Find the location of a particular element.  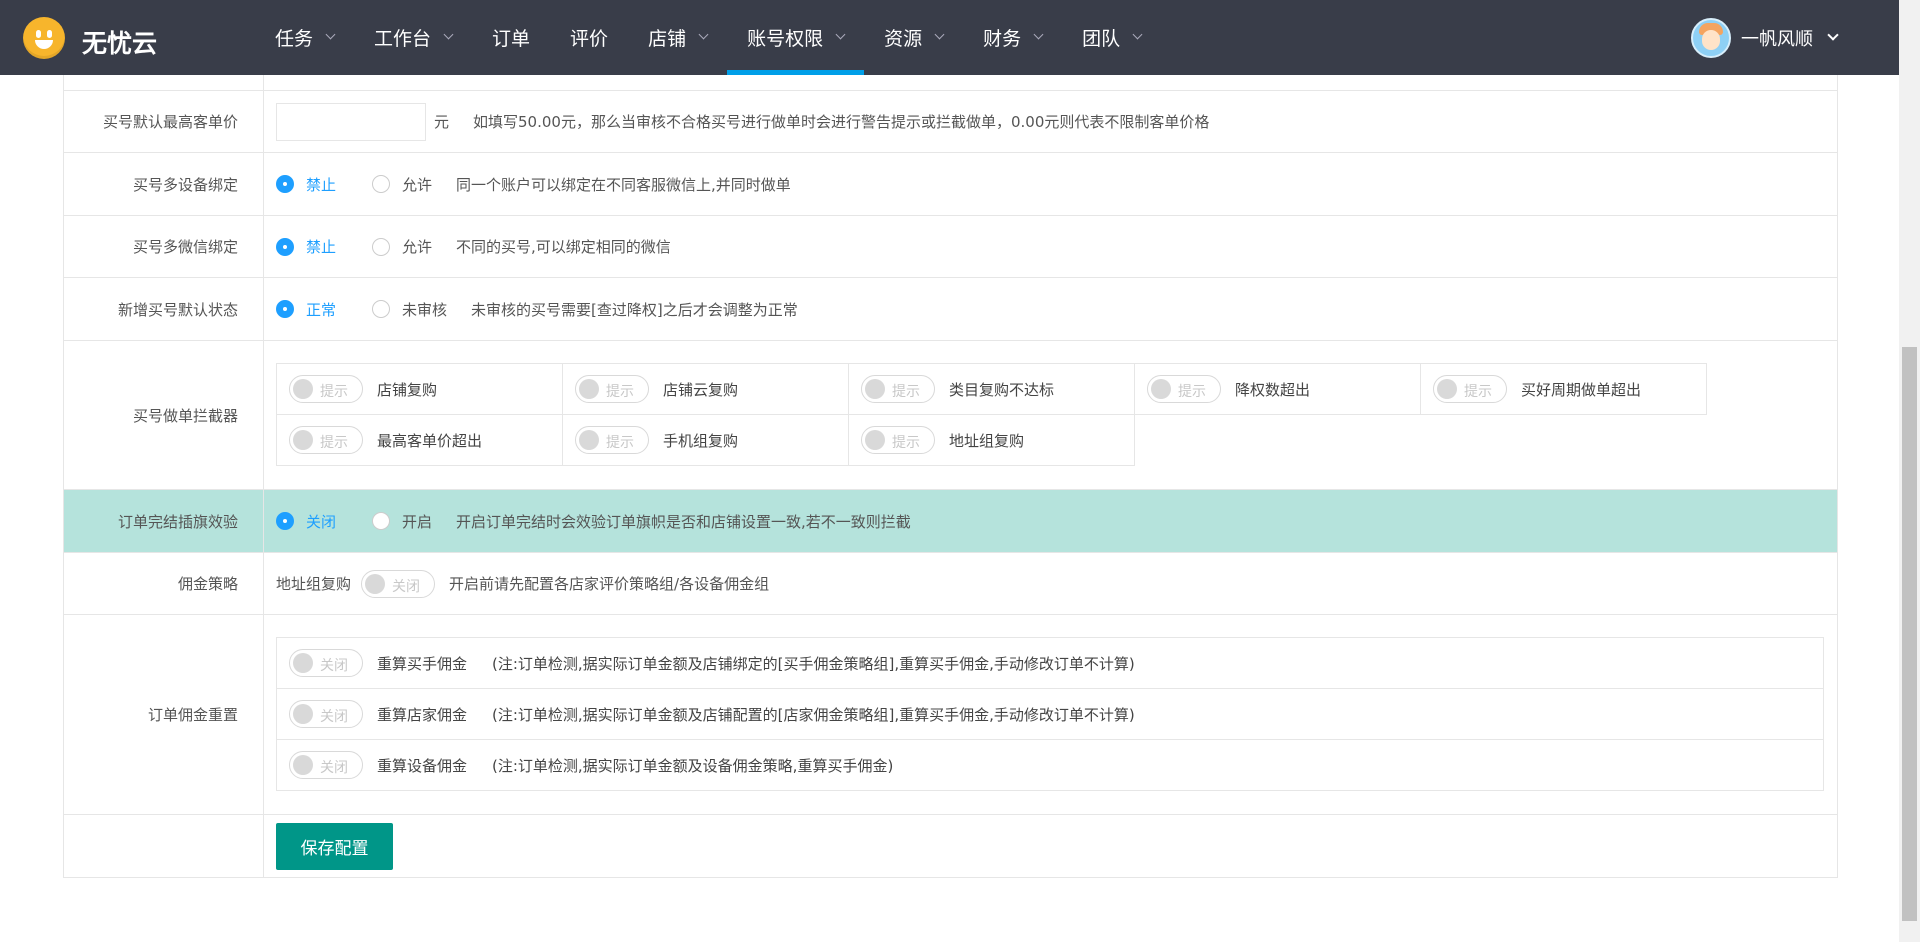

field-label: 买号多设备绑定 is located at coordinates (164, 184).